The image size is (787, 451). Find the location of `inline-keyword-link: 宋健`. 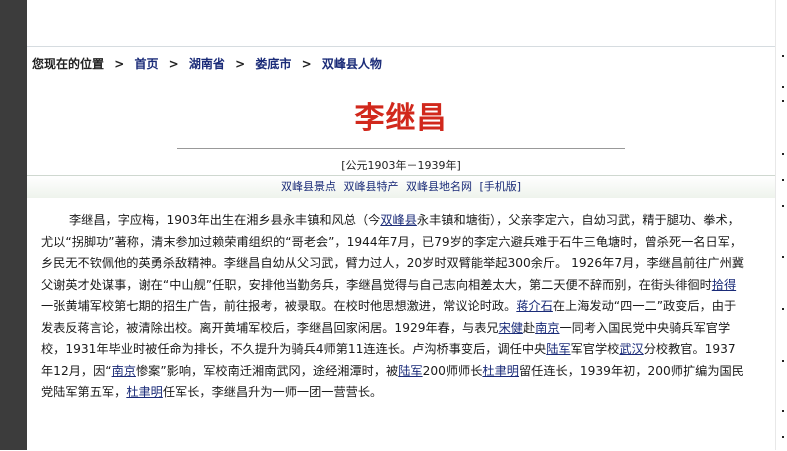

inline-keyword-link: 宋健 is located at coordinates (511, 328).